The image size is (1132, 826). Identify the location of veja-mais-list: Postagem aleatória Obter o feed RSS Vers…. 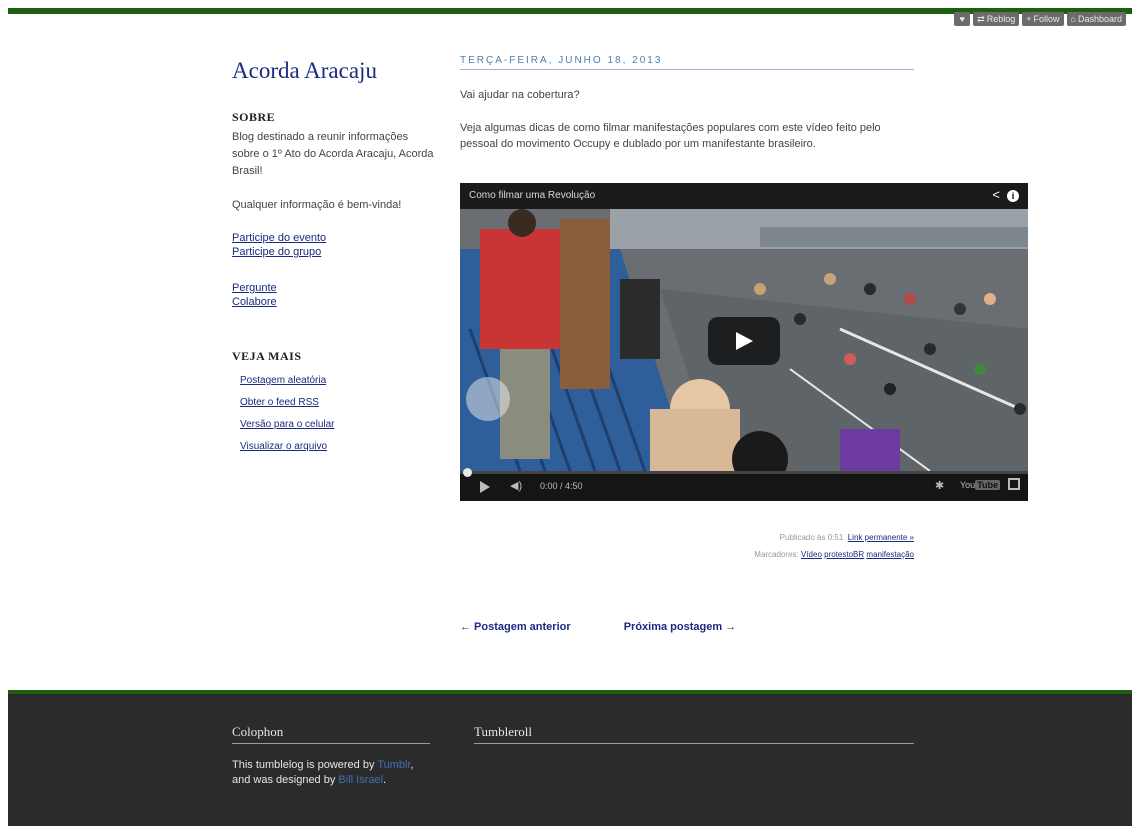
(338, 414).